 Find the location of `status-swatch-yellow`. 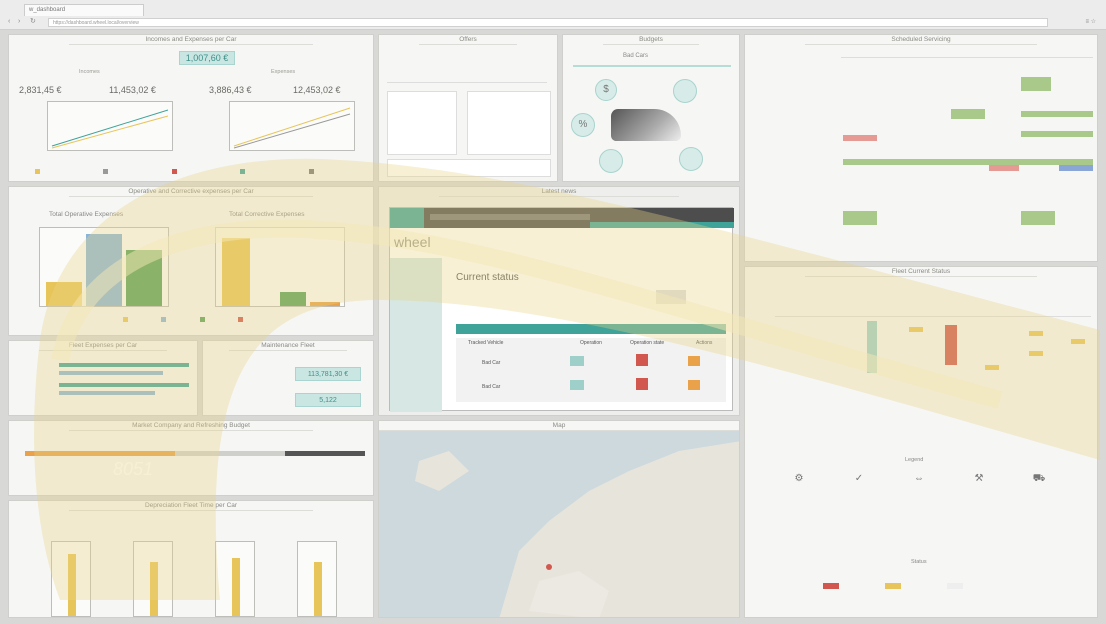

status-swatch-yellow is located at coordinates (893, 586).